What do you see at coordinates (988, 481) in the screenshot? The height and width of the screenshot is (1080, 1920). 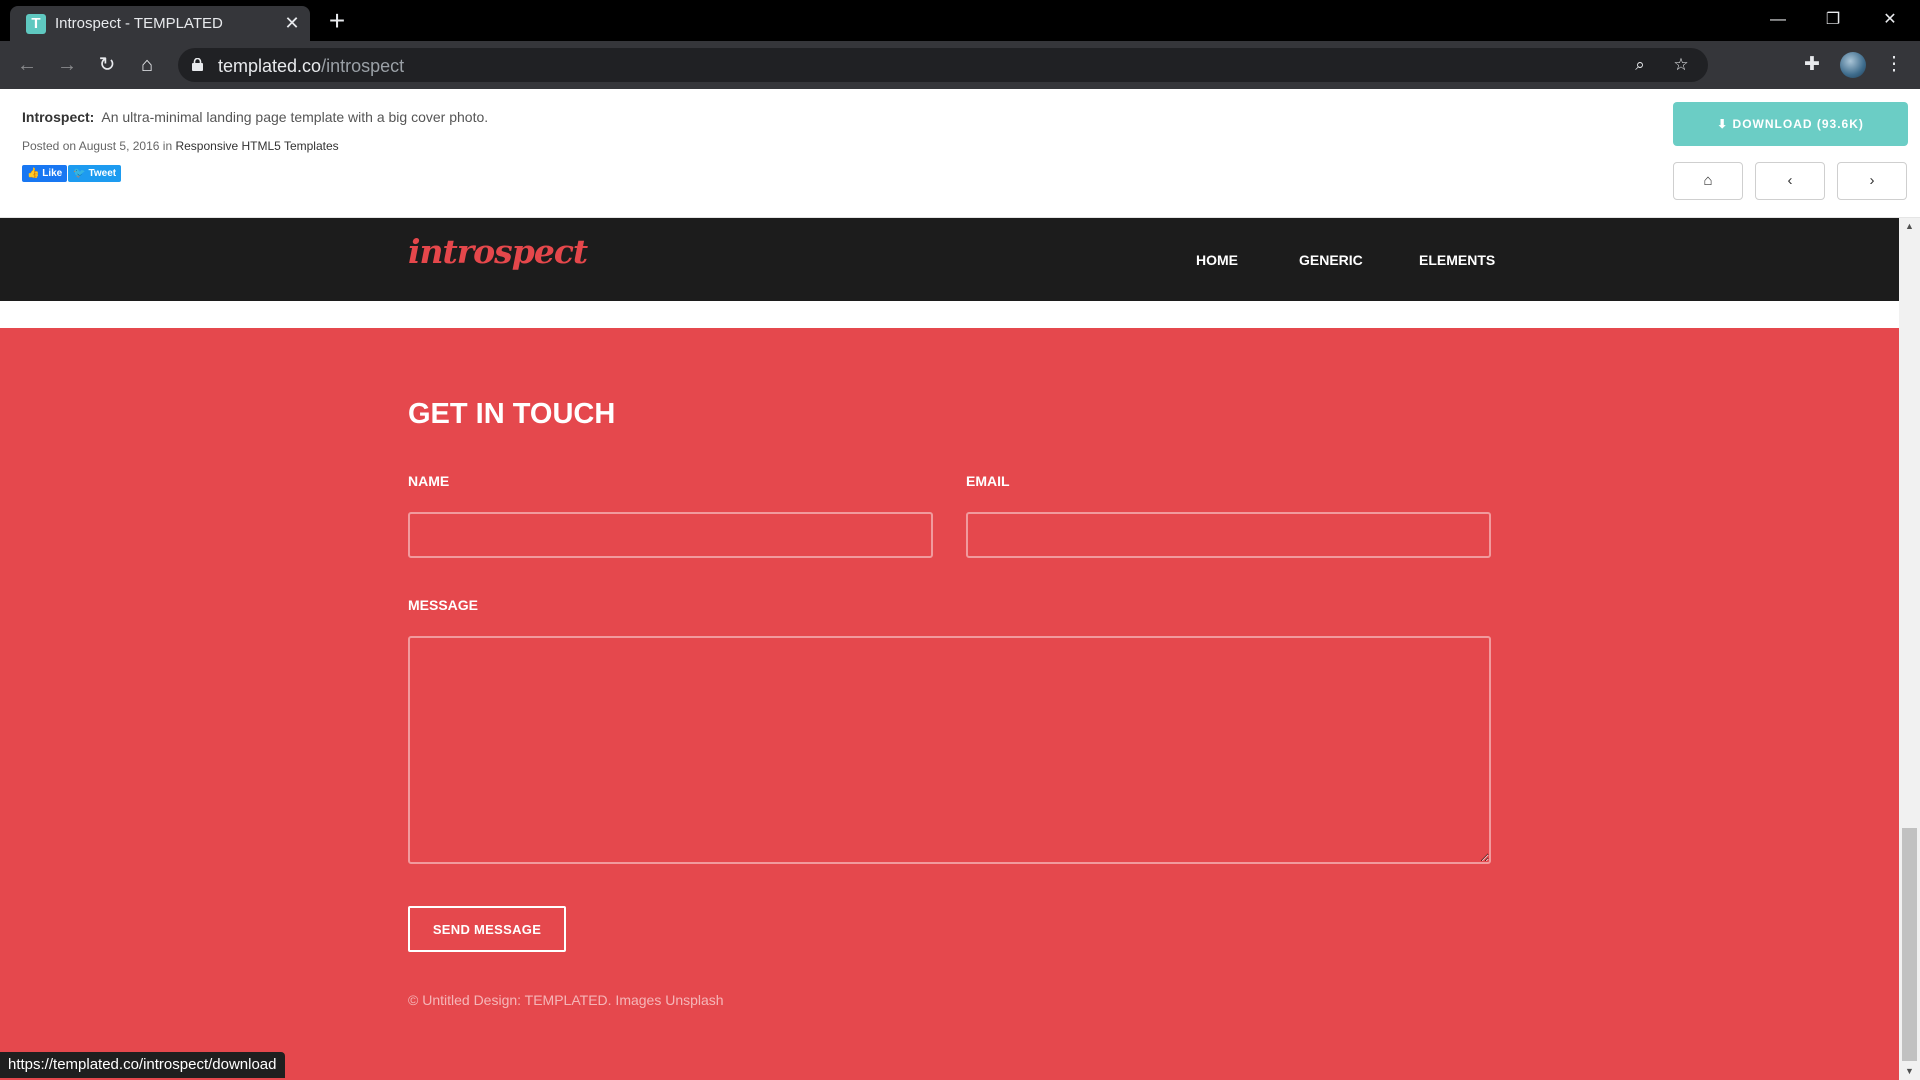 I see `email-label: EMAIL` at bounding box center [988, 481].